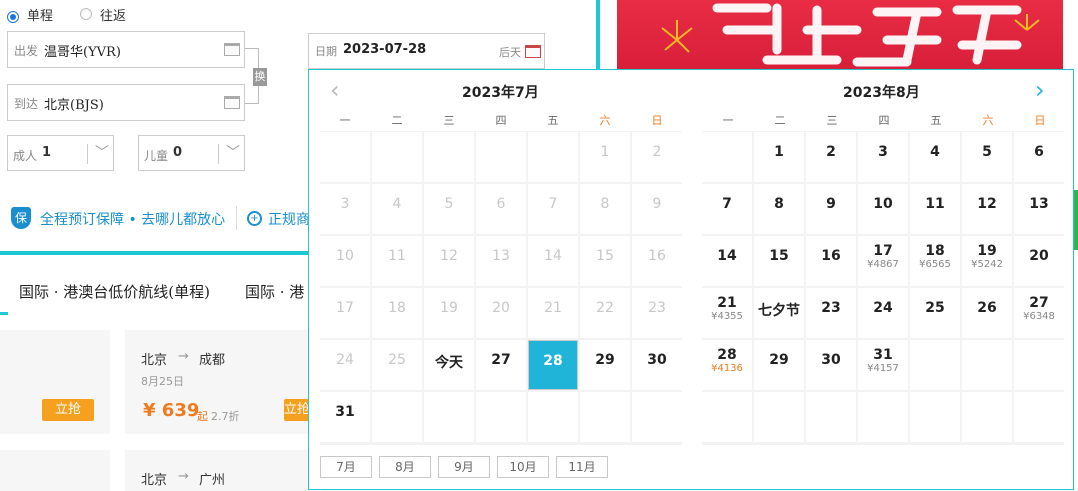  Describe the element at coordinates (191, 153) in the screenshot. I see `child-select: 儿童 0 ﹀` at that location.